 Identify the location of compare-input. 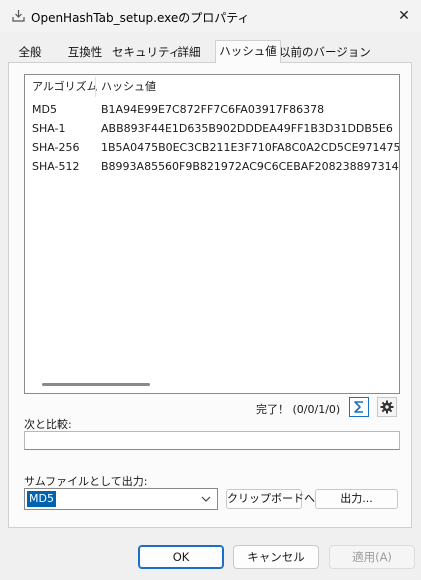
(212, 440).